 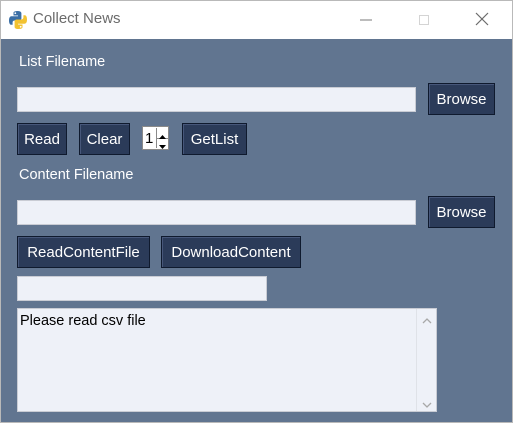 I want to click on close-icon, so click(x=482, y=20).